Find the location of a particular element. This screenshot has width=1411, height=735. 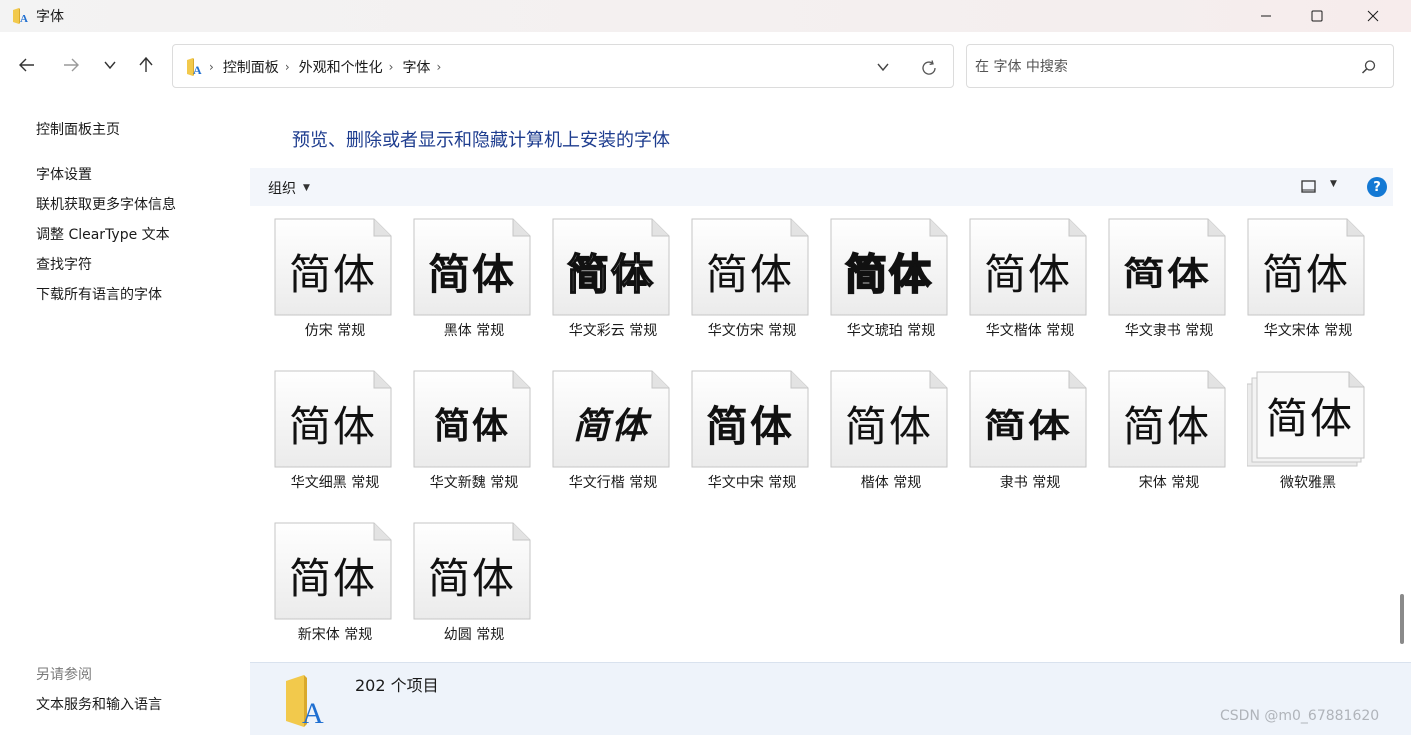

scrollbar-thumb is located at coordinates (1402, 619).